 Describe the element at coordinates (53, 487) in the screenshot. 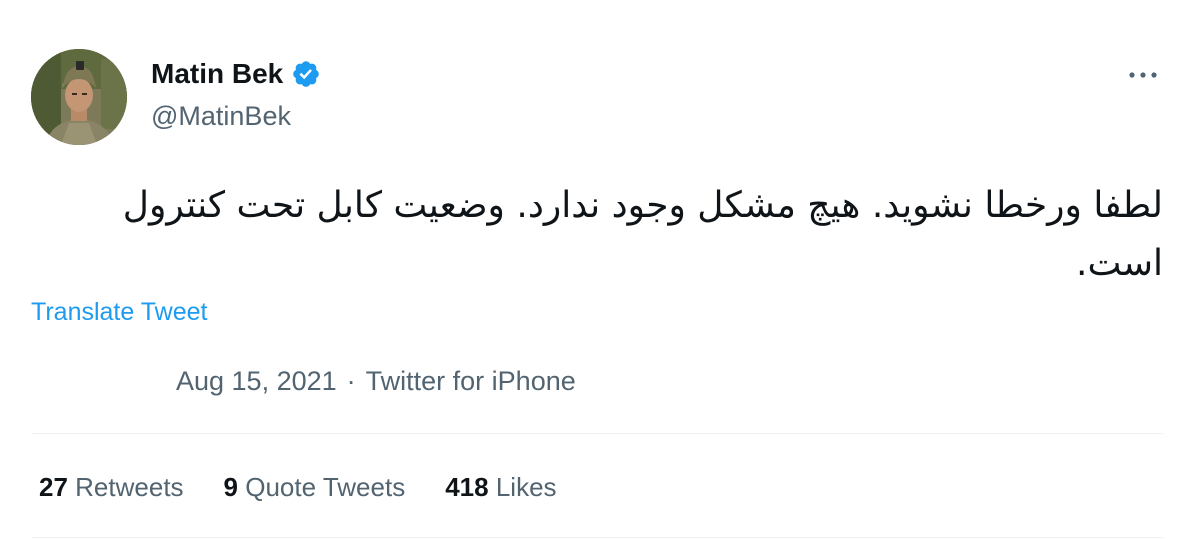

I see `retweets-count: 27` at that location.